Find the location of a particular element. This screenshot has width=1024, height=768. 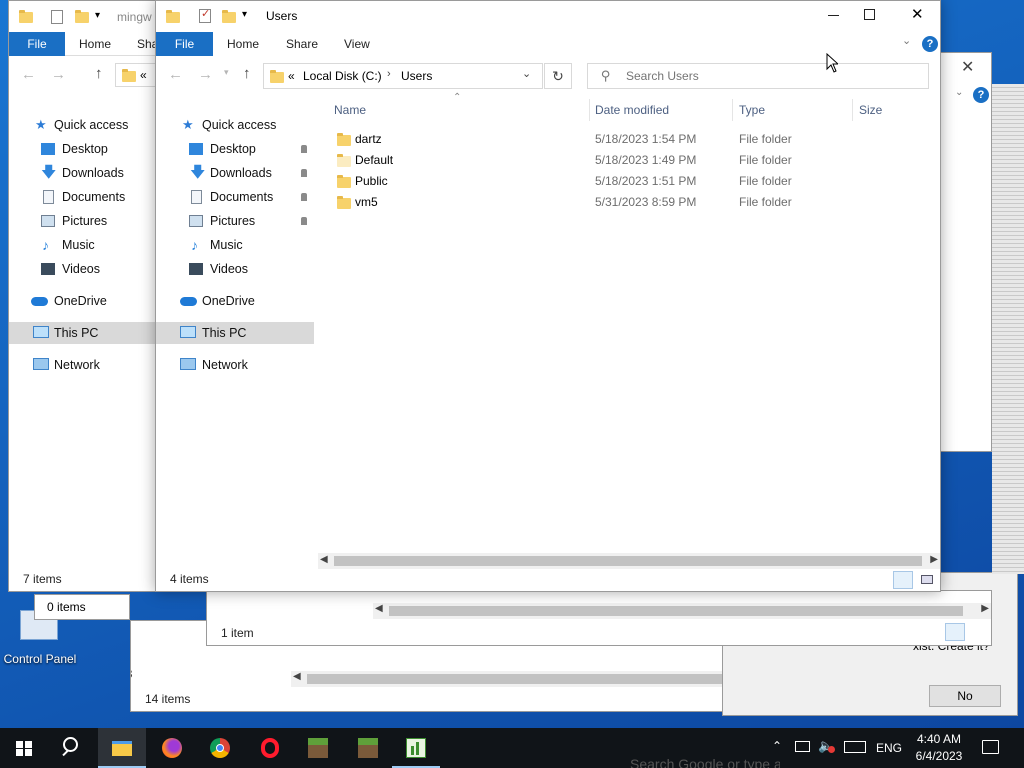

taskbar-chrome is located at coordinates (220, 748).